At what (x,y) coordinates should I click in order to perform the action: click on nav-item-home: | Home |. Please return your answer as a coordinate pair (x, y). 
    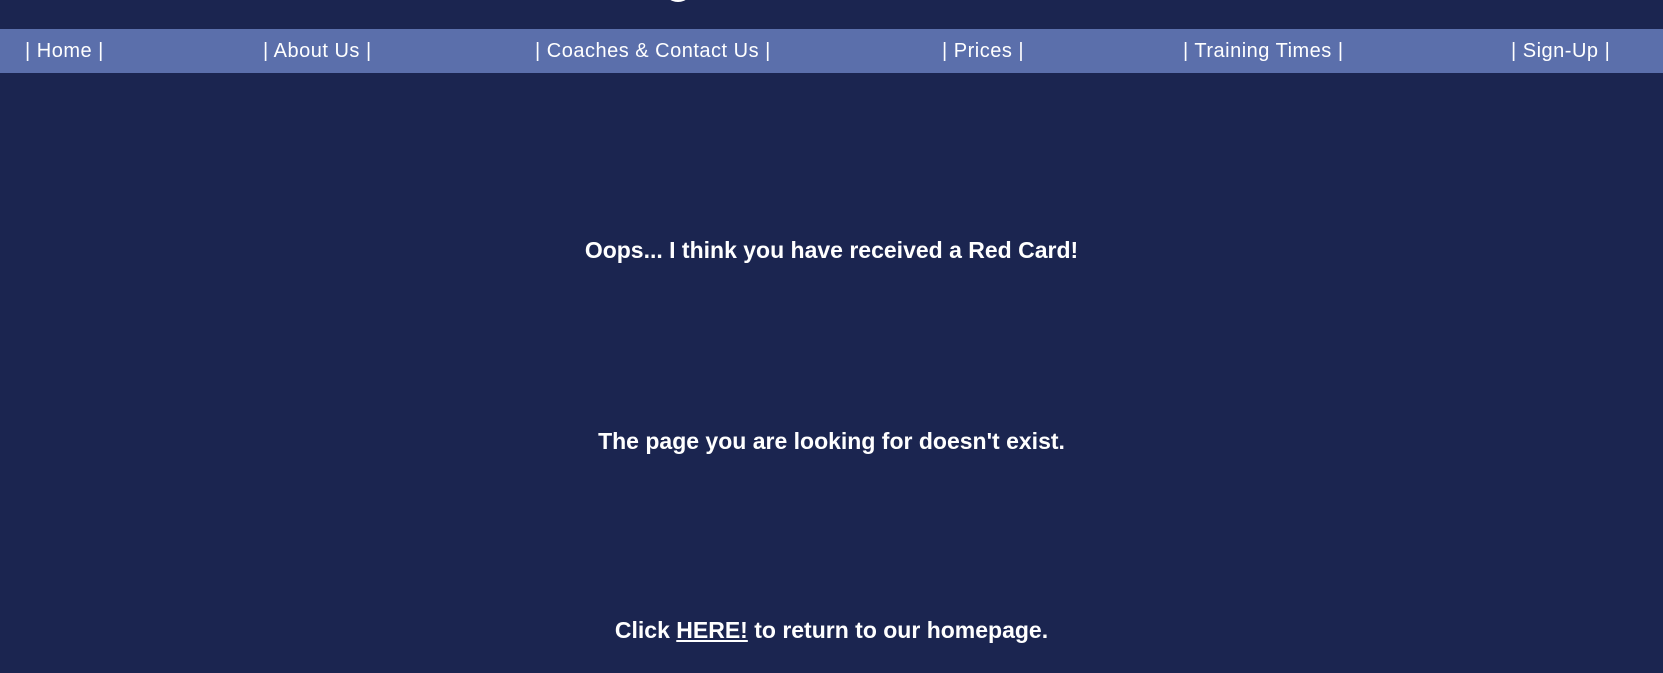
    Looking at the image, I should click on (64, 51).